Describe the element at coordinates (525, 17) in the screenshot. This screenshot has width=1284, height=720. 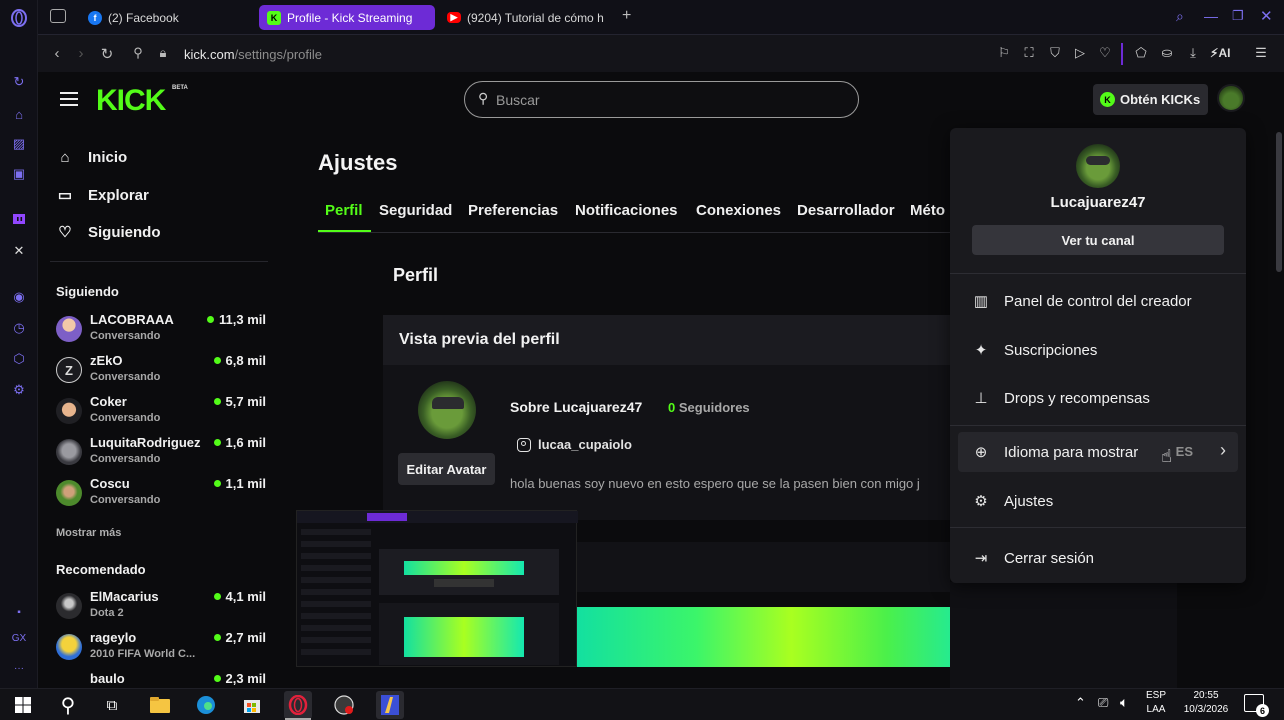
I see `tab-youtube: ▶ (9204) Tutorial de cómo h` at that location.